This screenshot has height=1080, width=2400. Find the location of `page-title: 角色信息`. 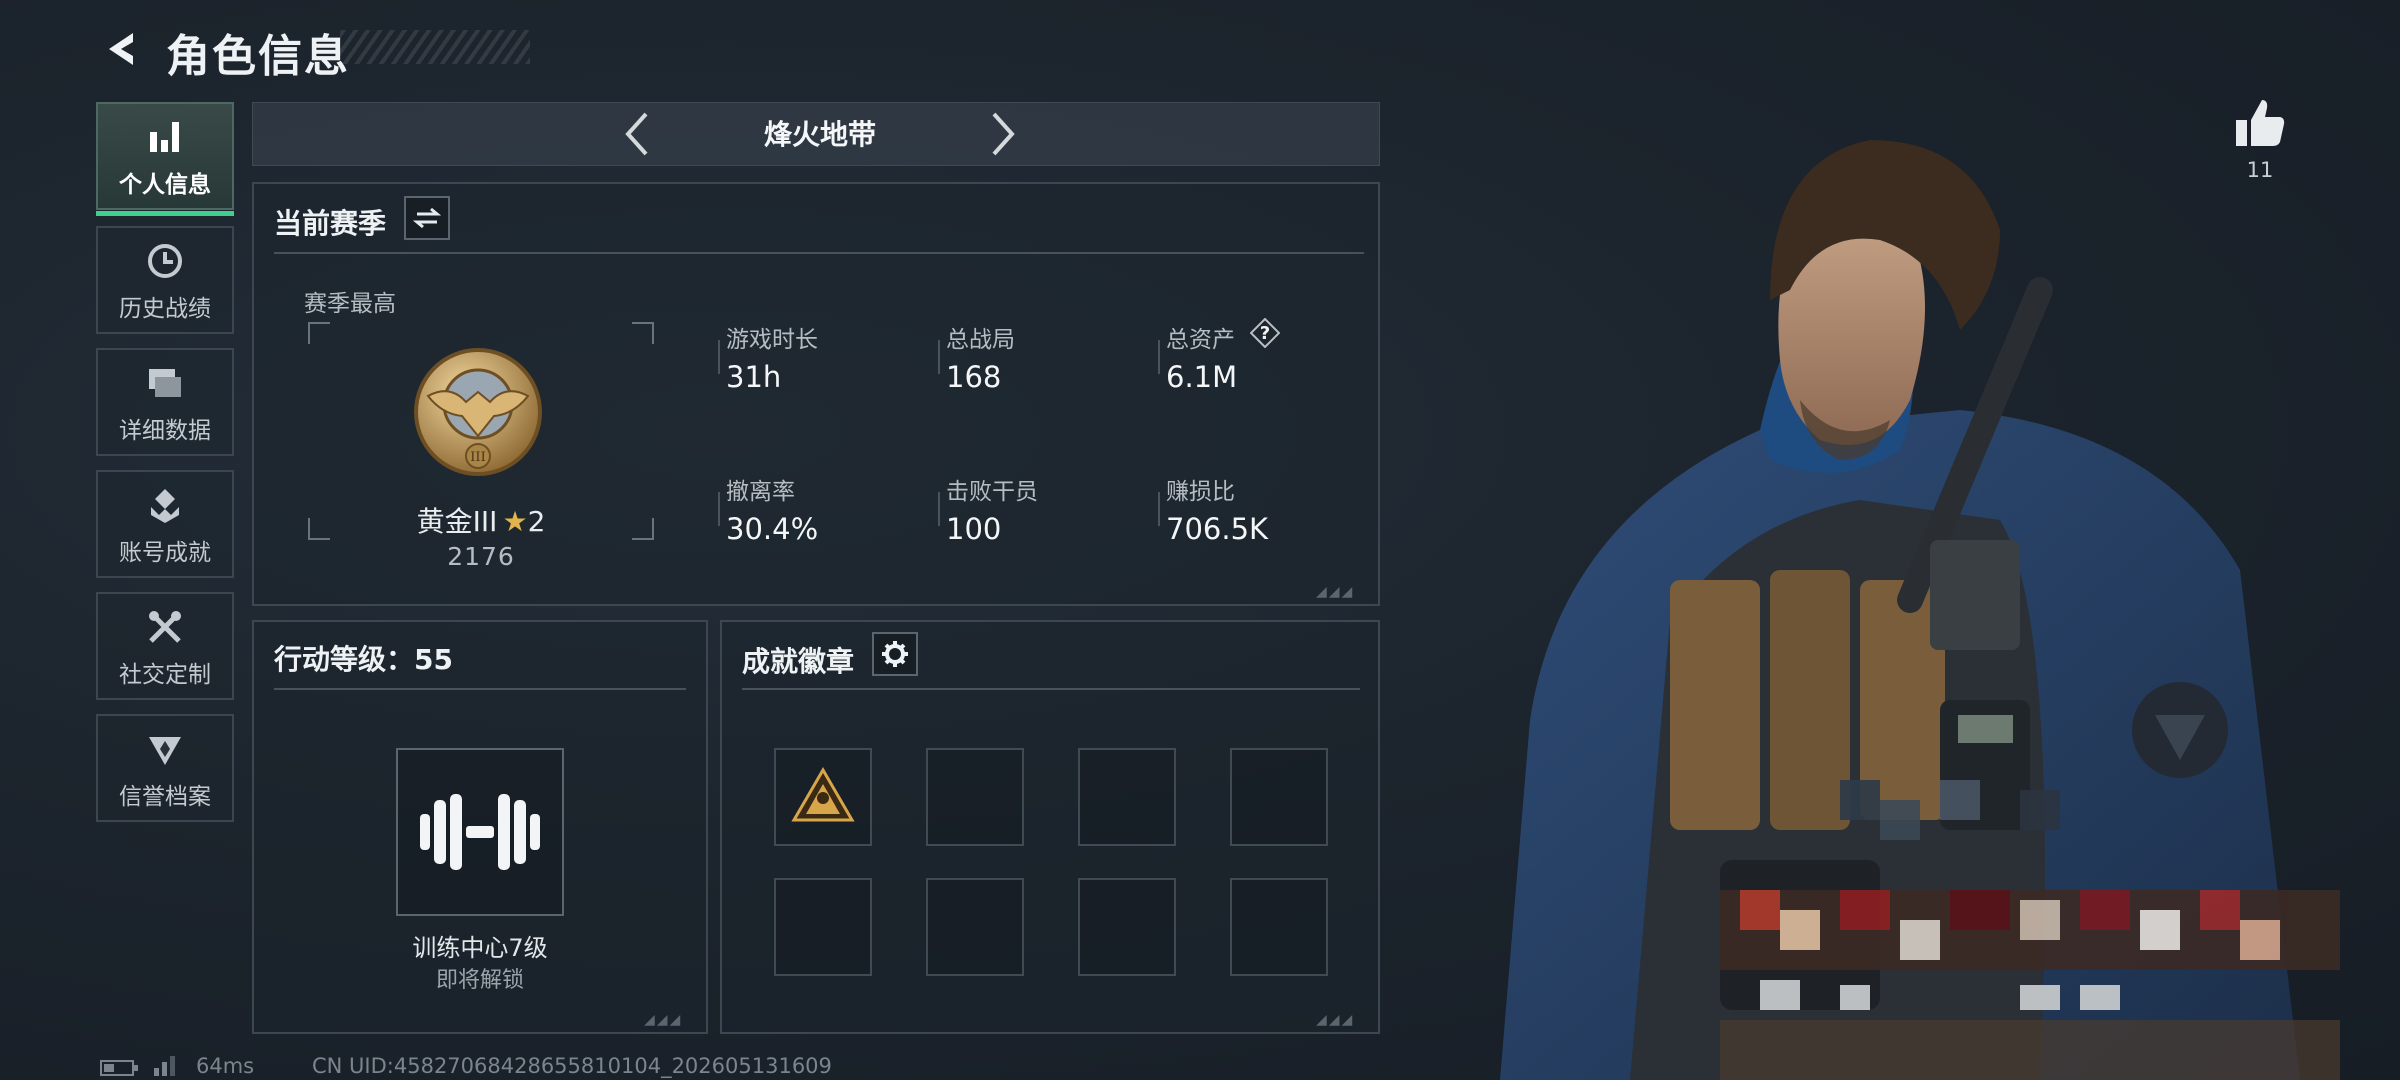

page-title: 角色信息 is located at coordinates (258, 56).